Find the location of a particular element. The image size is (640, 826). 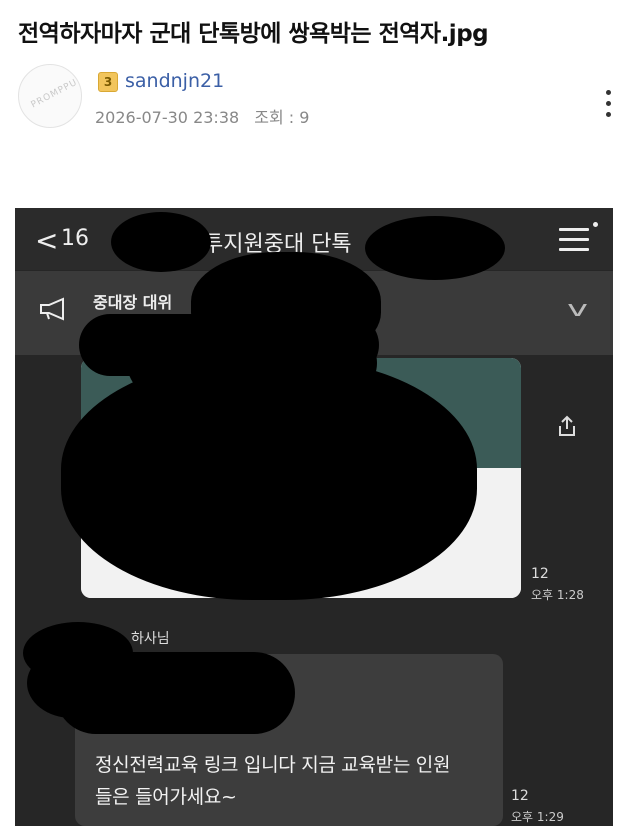

post-title: 전역하자마자 군대 단톡방에 쌍욕박는 전역자.jpg is located at coordinates (253, 34).